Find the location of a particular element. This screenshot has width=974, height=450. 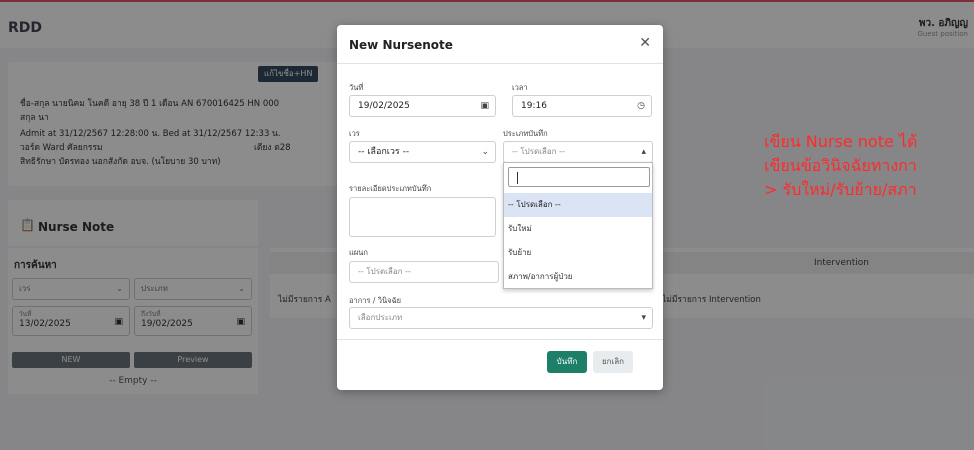

caret-down-icon: ▾ is located at coordinates (643, 318).